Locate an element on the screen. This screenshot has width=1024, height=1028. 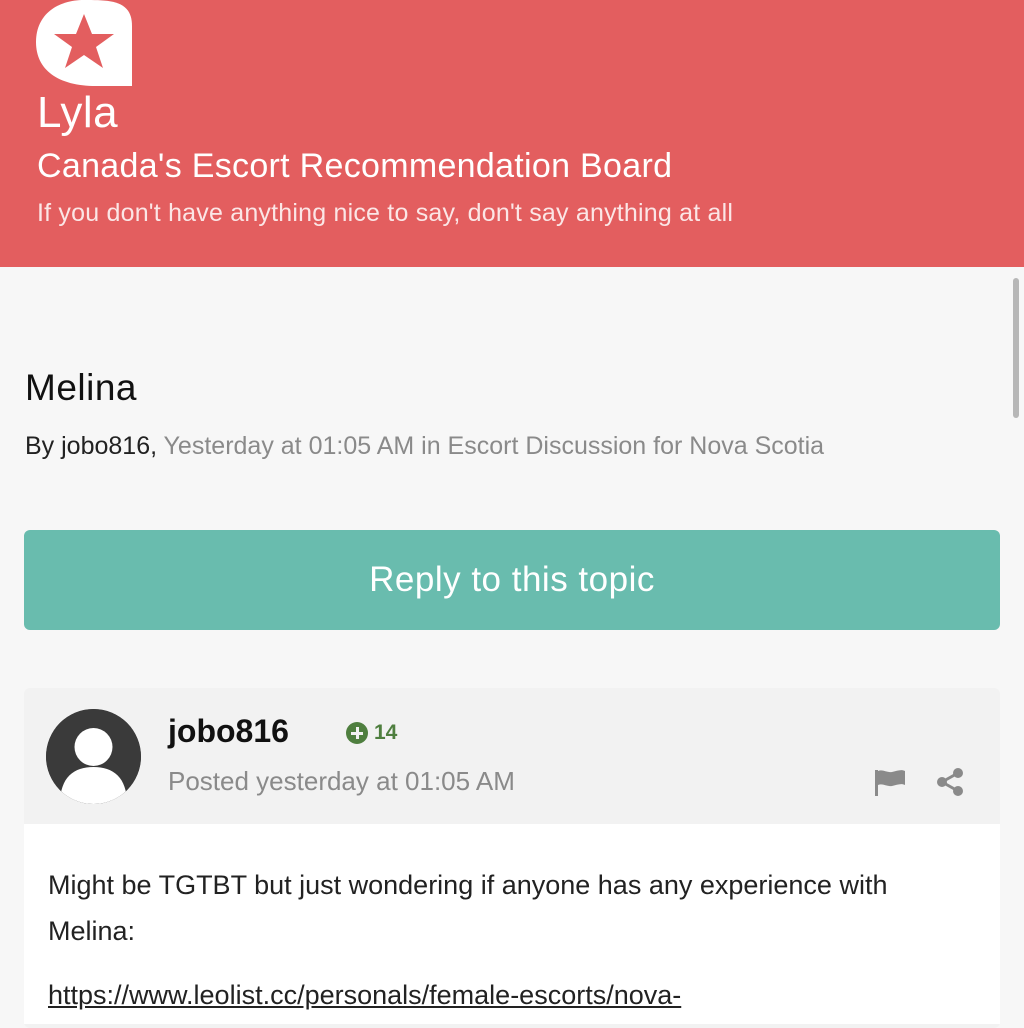
reputation-plus-icon is located at coordinates (357, 733).